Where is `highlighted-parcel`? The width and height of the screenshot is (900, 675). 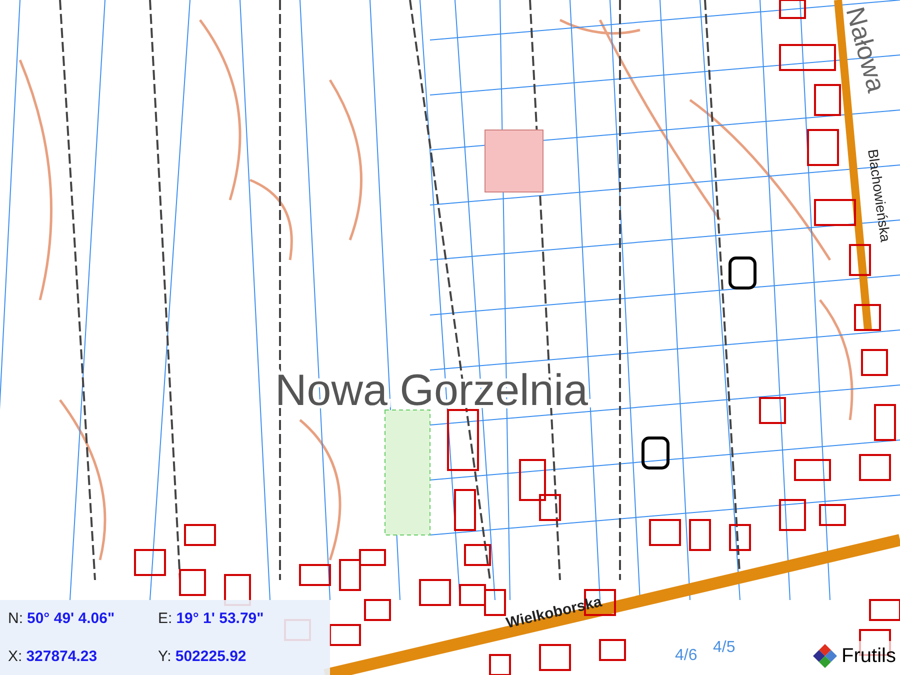 highlighted-parcel is located at coordinates (514, 161).